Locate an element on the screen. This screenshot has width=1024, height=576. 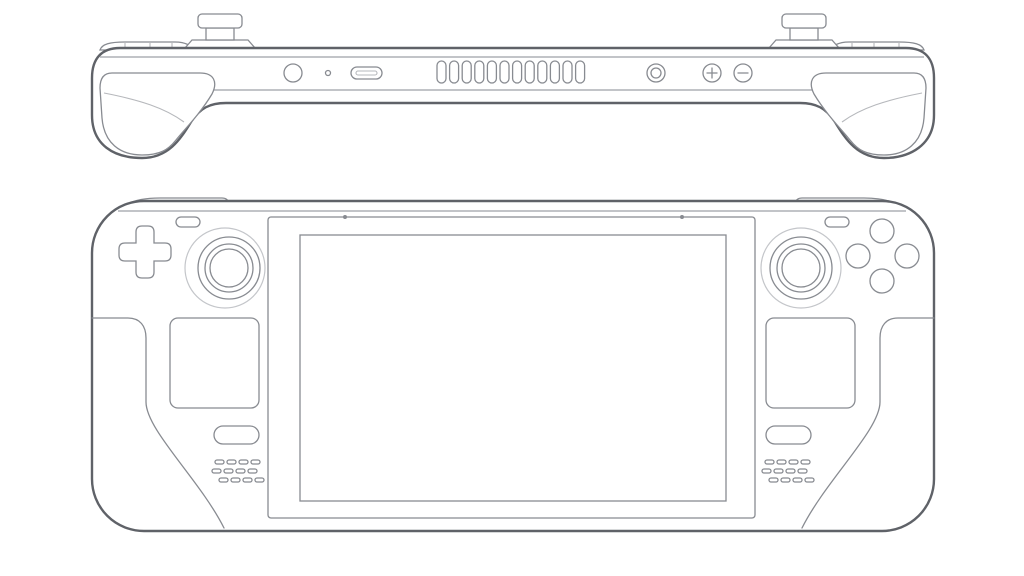
headphone-jack-icon is located at coordinates (656, 73).